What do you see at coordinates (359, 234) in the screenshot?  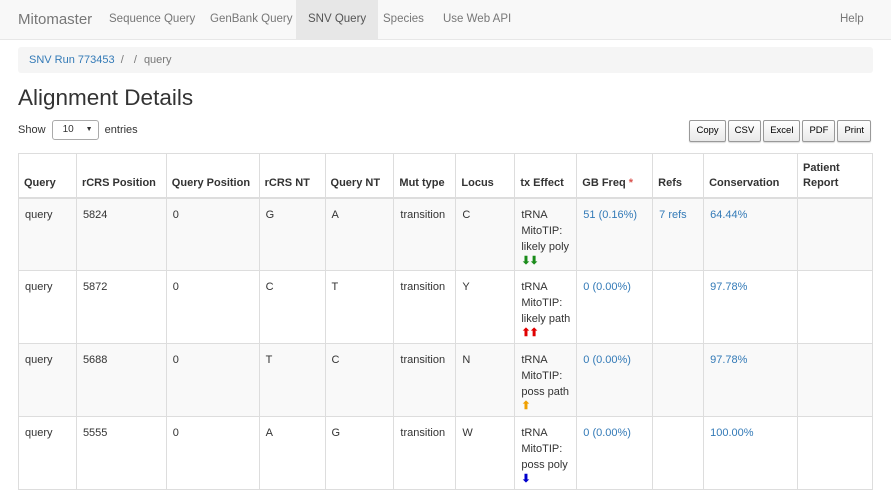 I see `cell-query-nt: A` at bounding box center [359, 234].